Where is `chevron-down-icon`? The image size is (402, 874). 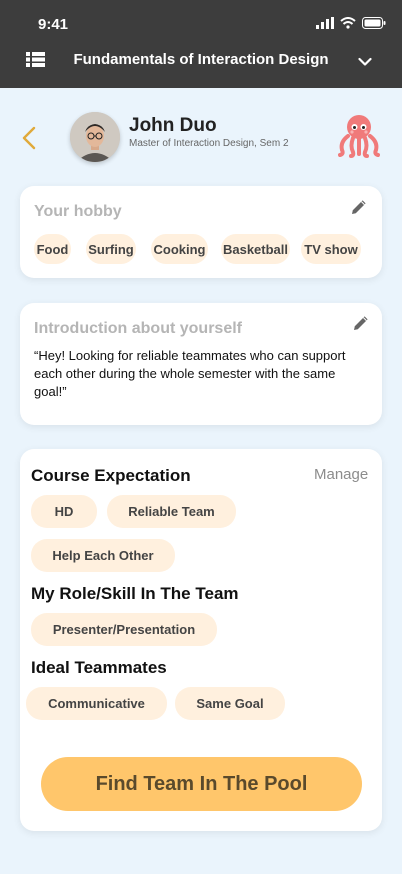
chevron-down-icon is located at coordinates (365, 63).